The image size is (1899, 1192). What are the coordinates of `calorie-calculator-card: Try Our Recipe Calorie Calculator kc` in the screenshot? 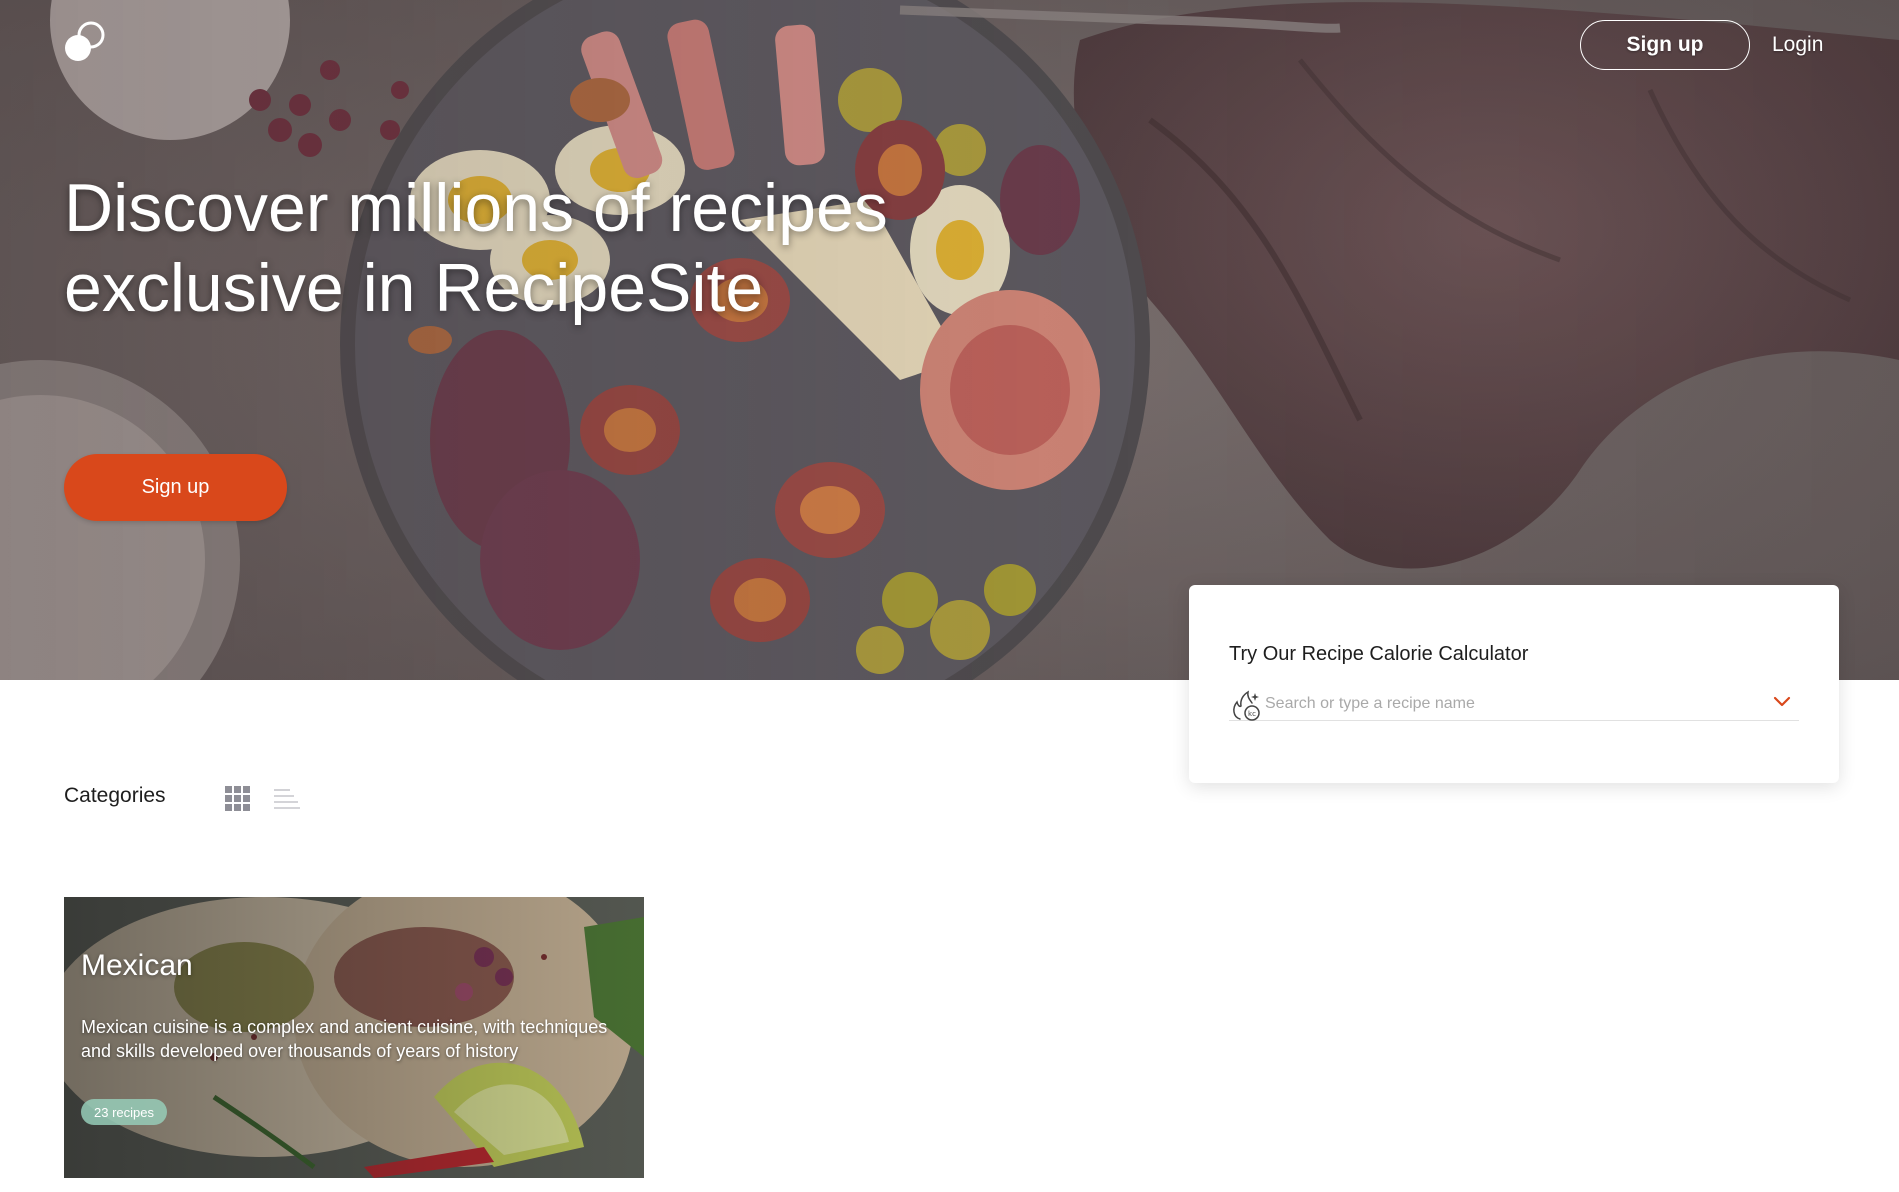 It's located at (1514, 684).